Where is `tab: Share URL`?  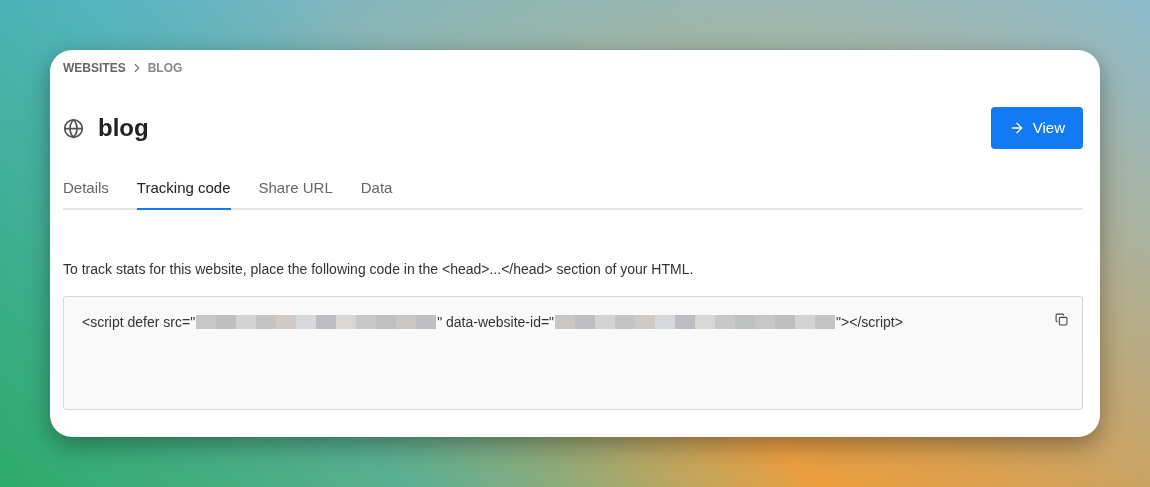
tab: Share URL is located at coordinates (295, 193).